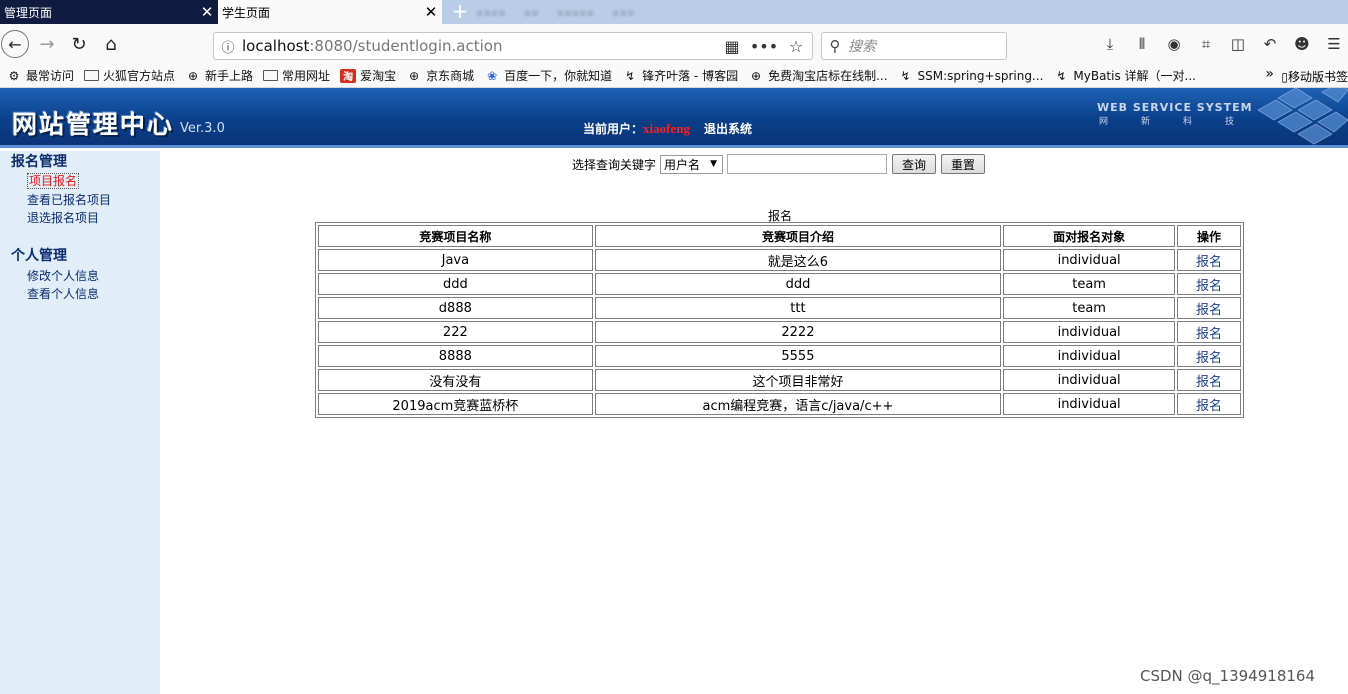 This screenshot has height=694, width=1348. Describe the element at coordinates (111, 44) in the screenshot. I see `home-icon: ⌂` at that location.